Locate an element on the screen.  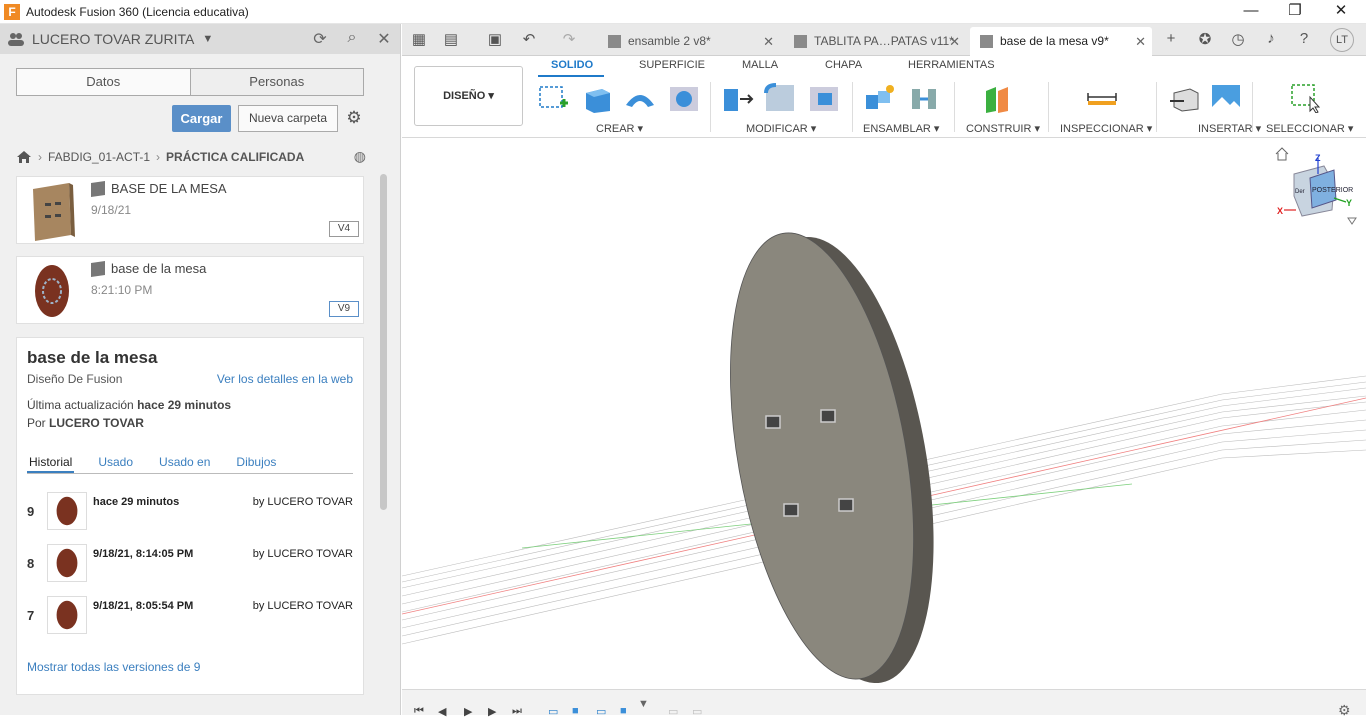
model-body is located at coordinates (832, 454).